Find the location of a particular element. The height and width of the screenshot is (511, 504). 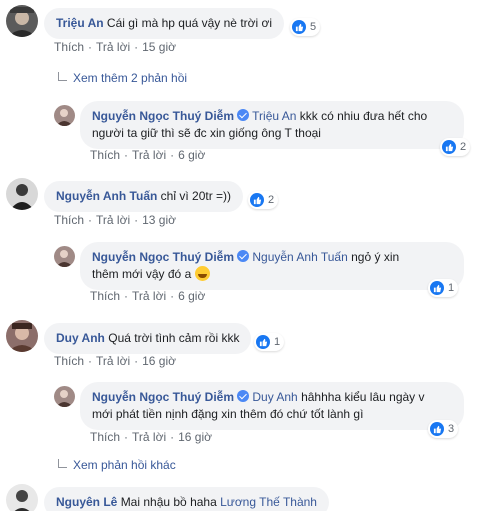

comment-actions: Thích · Trả lời · 15 giờ is located at coordinates (115, 47).